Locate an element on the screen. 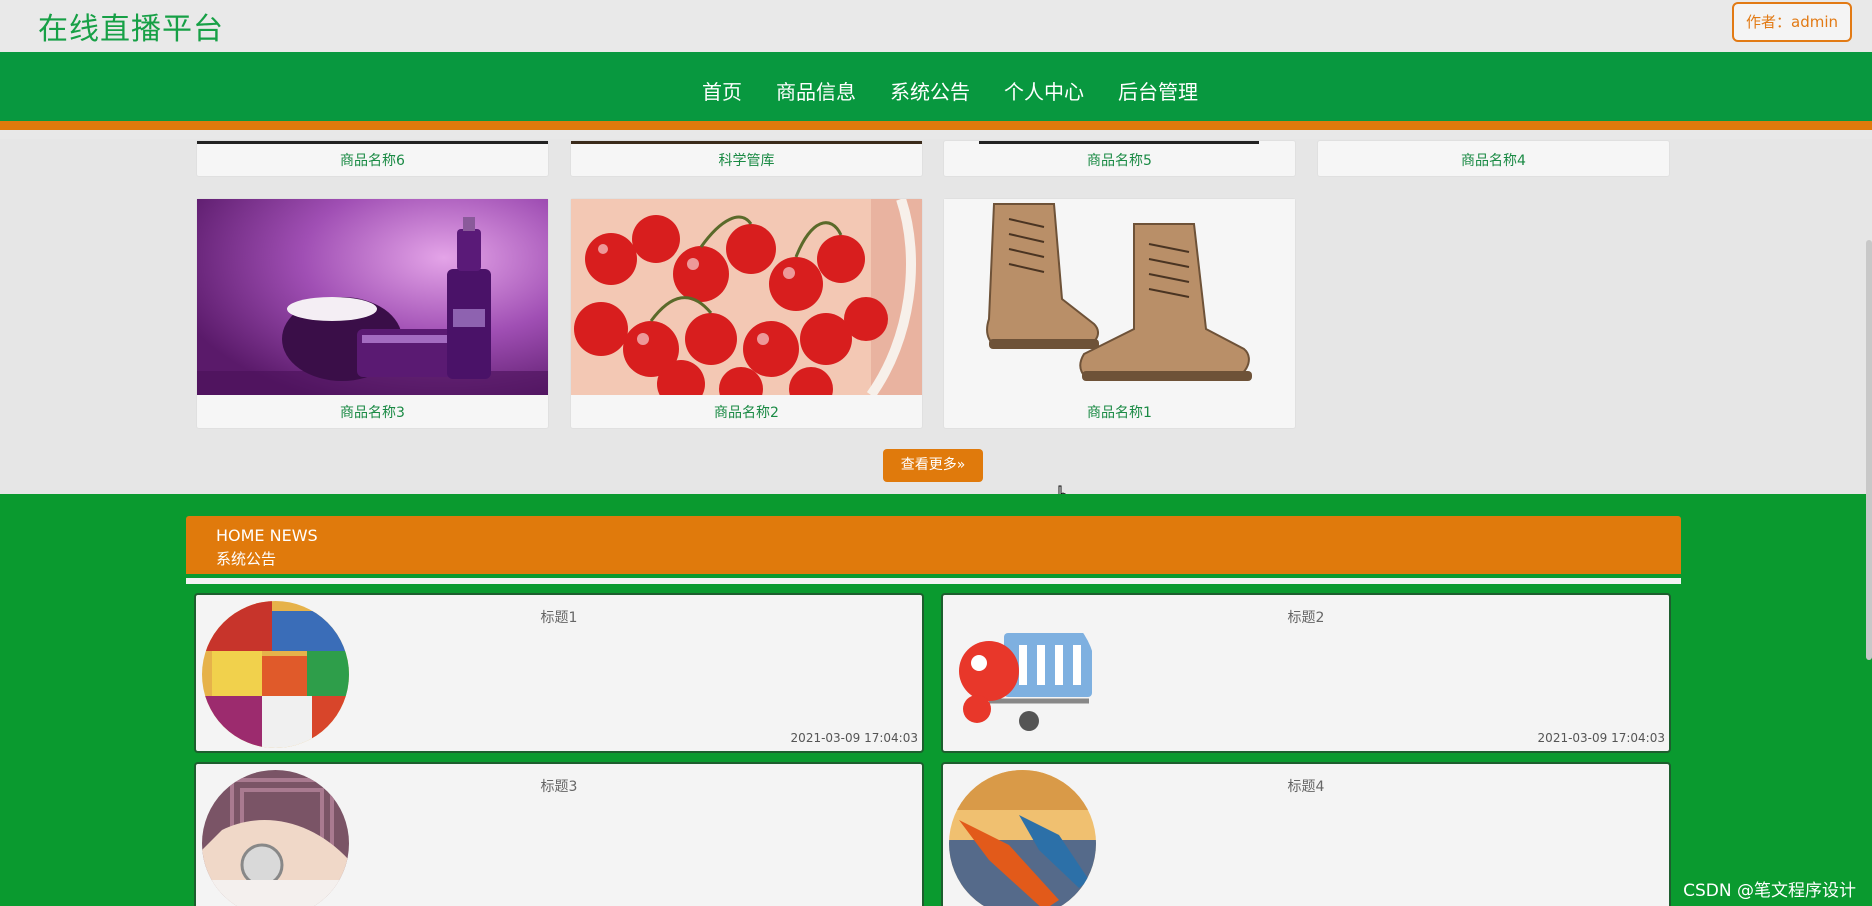  site-title: 在线直播平台 is located at coordinates (131, 26).